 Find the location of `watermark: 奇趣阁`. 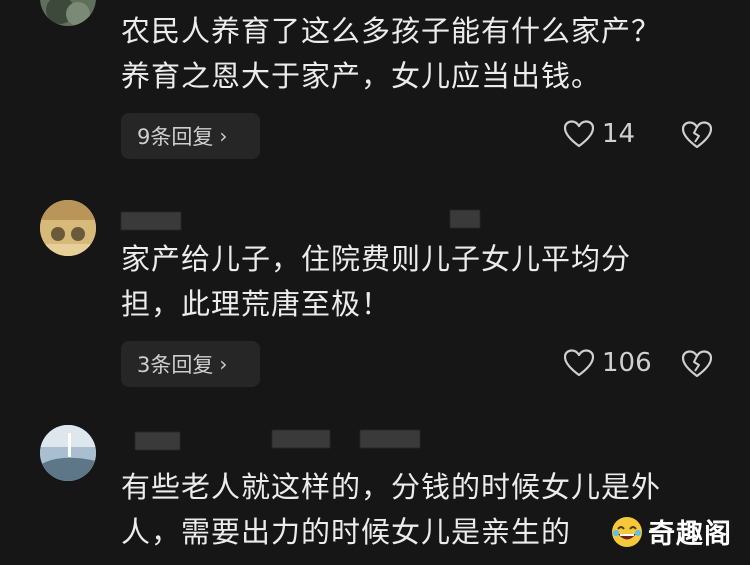

watermark: 奇趣阁 is located at coordinates (671, 531).